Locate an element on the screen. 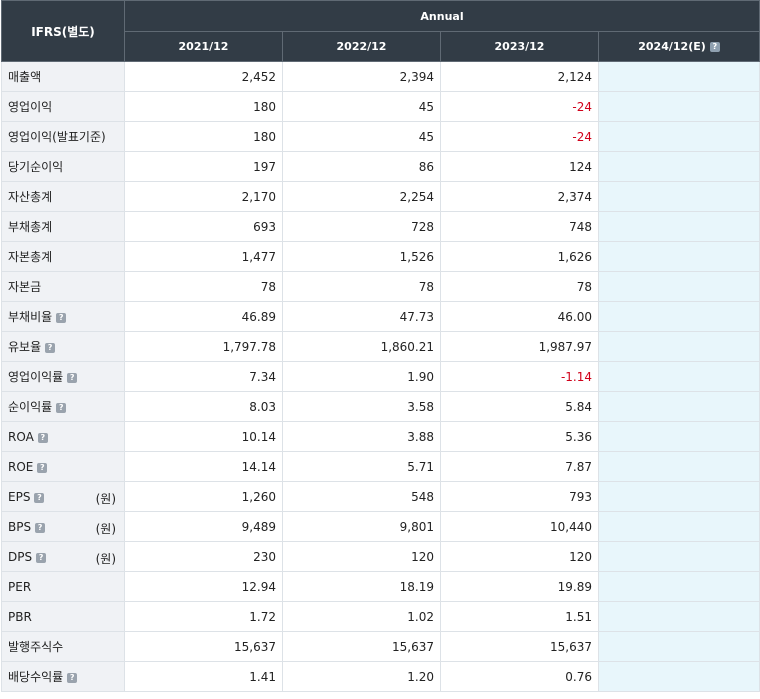 This screenshot has width=760, height=699. row-label: 순이익률 is located at coordinates (30, 407).